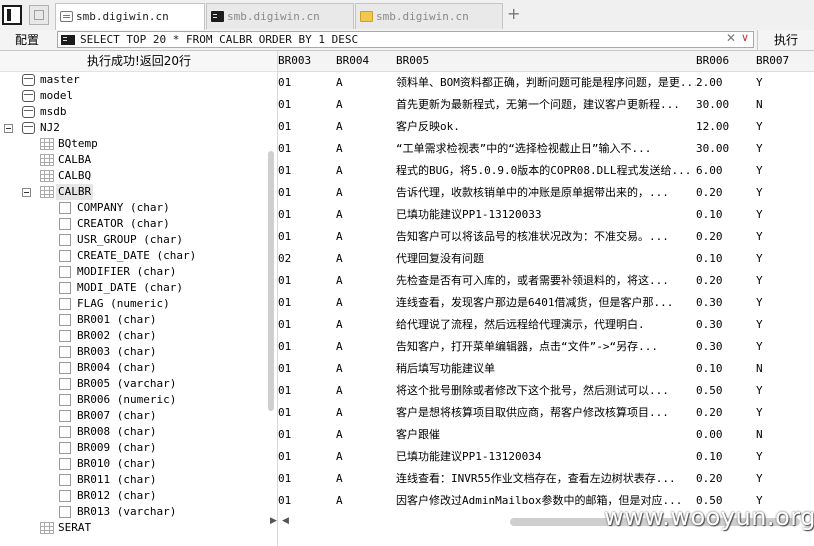  Describe the element at coordinates (12, 15) in the screenshot. I see `panel-toggle-icon` at that location.